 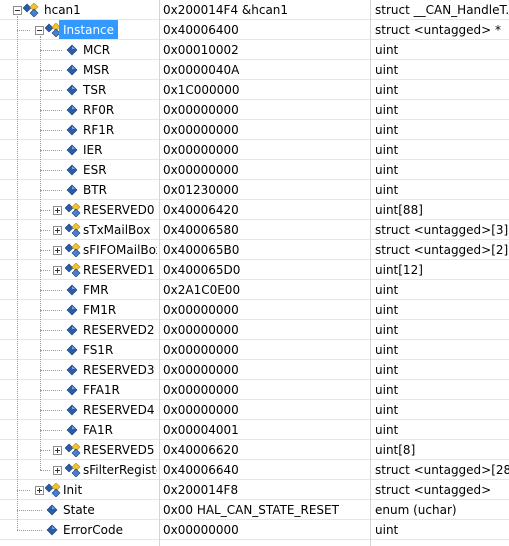 What do you see at coordinates (78, 210) in the screenshot?
I see `name-cell: RESERVED0` at bounding box center [78, 210].